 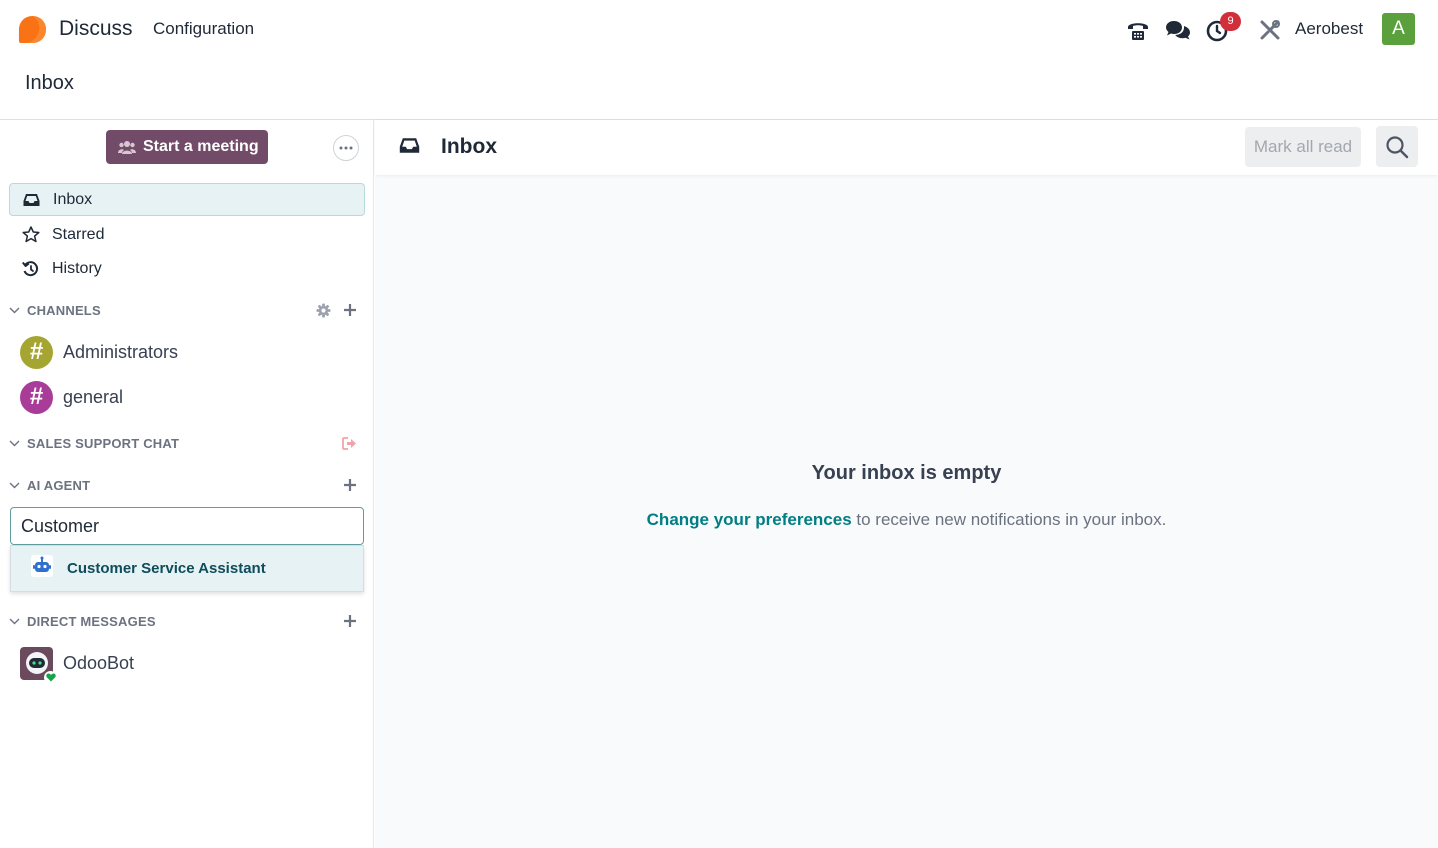 I want to click on gear-icon, so click(x=323, y=310).